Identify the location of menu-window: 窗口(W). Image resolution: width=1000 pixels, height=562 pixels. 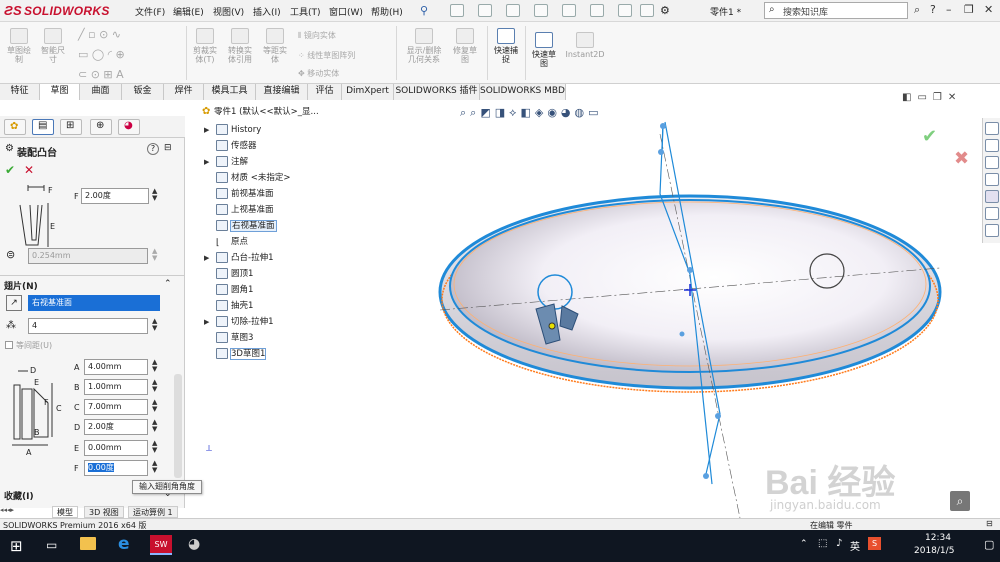
(346, 11).